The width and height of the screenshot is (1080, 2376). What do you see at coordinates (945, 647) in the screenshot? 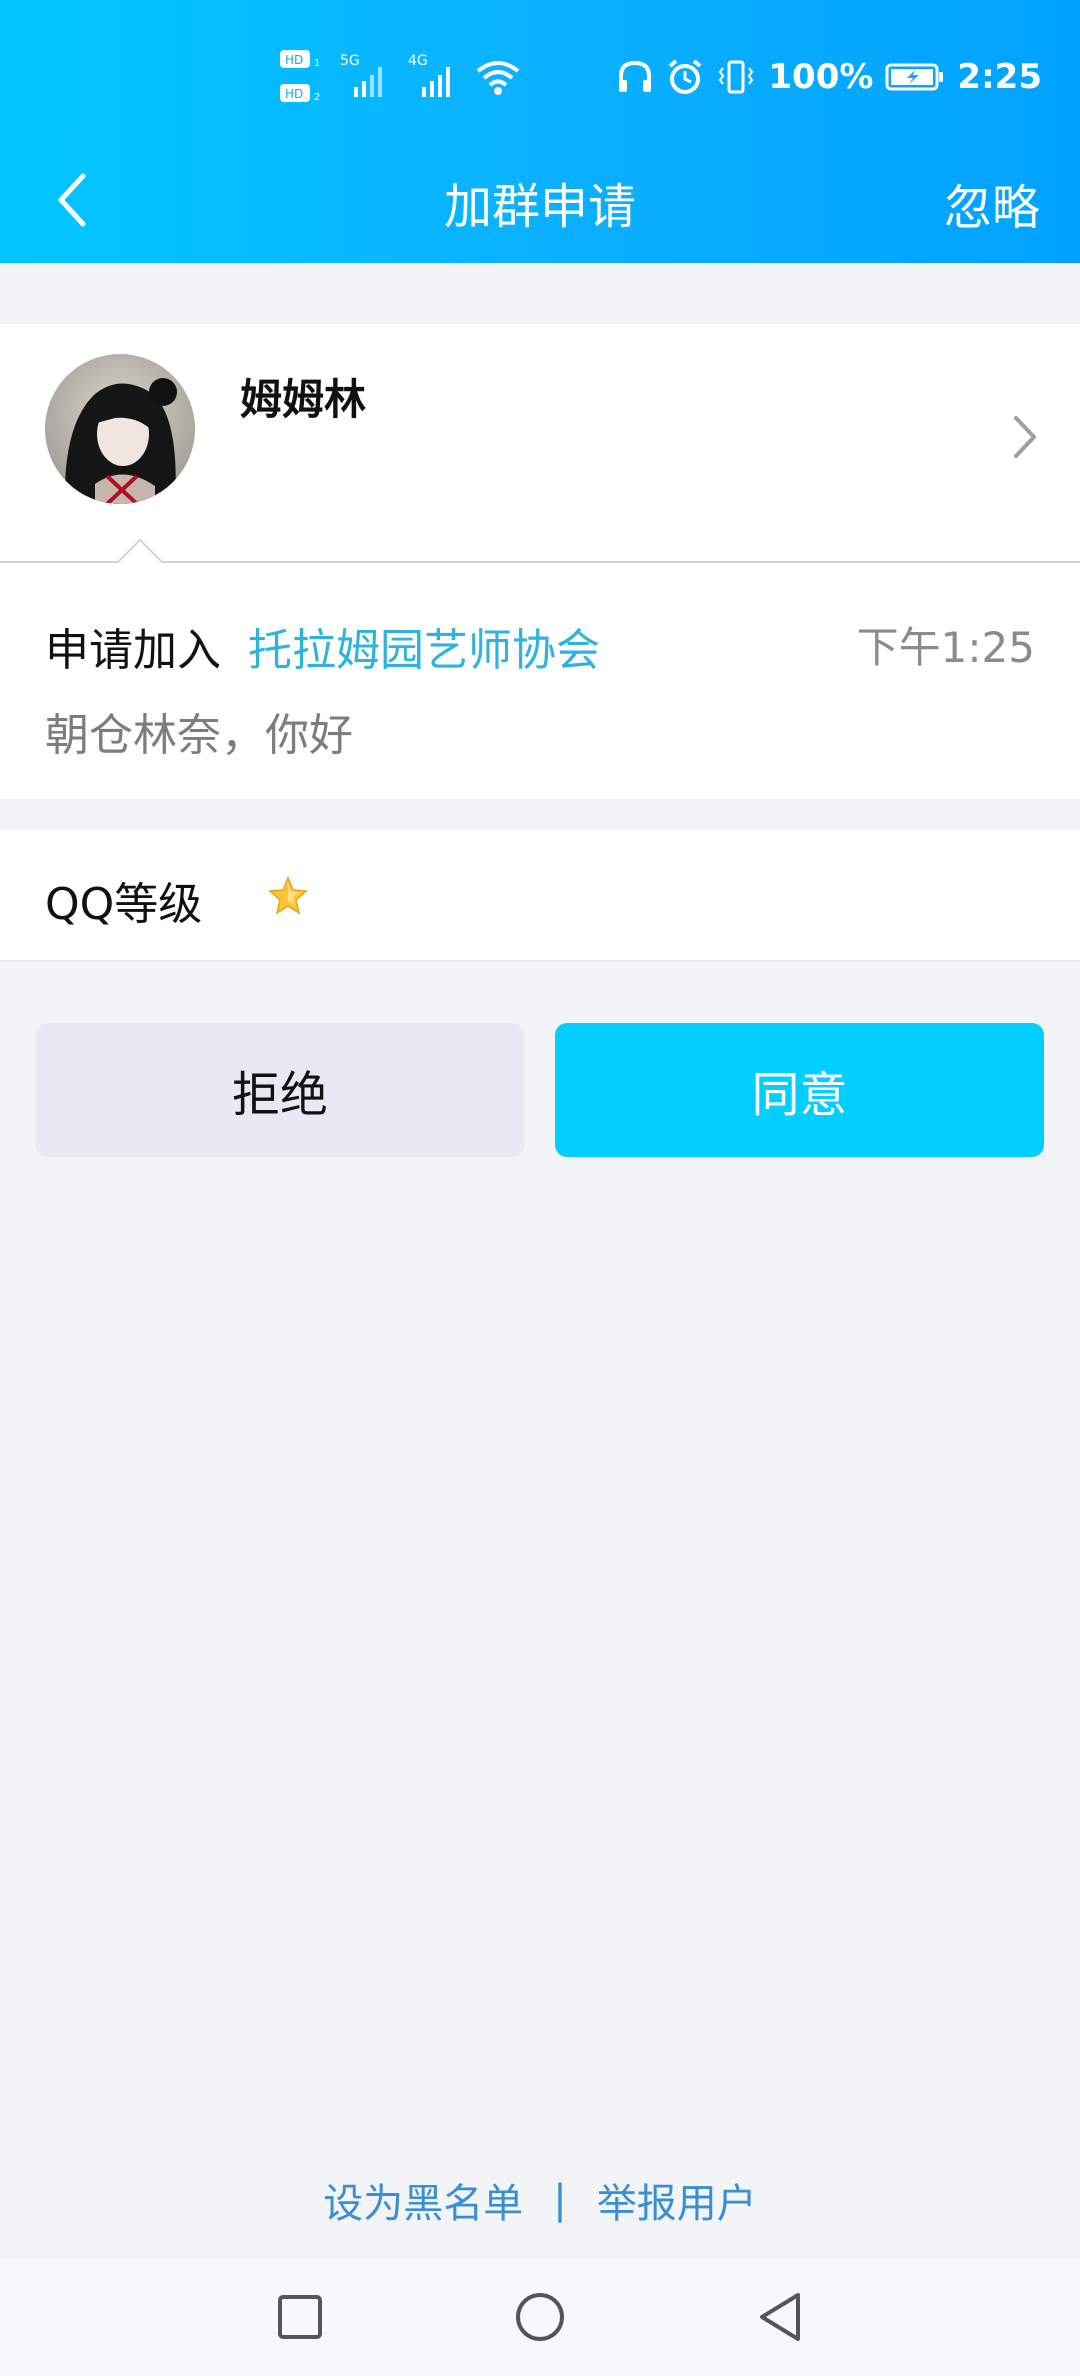
I see `request-time: 下午1:25` at bounding box center [945, 647].